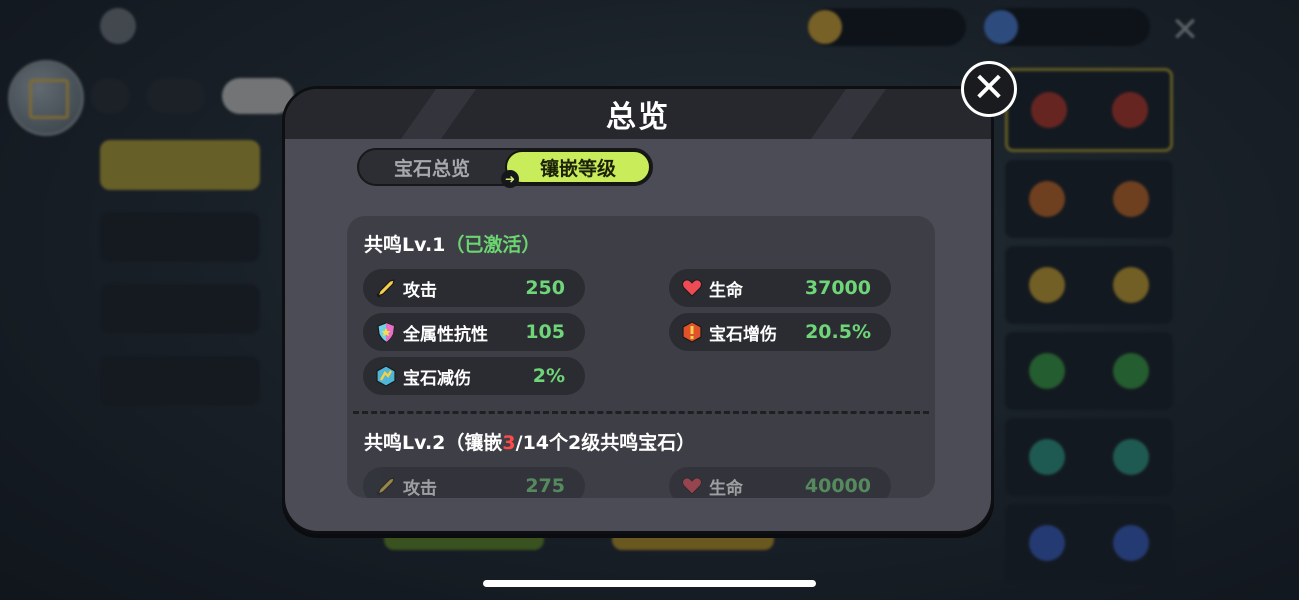 This screenshot has height=600, width=1299. Describe the element at coordinates (638, 117) in the screenshot. I see `modal-title: 总览` at that location.